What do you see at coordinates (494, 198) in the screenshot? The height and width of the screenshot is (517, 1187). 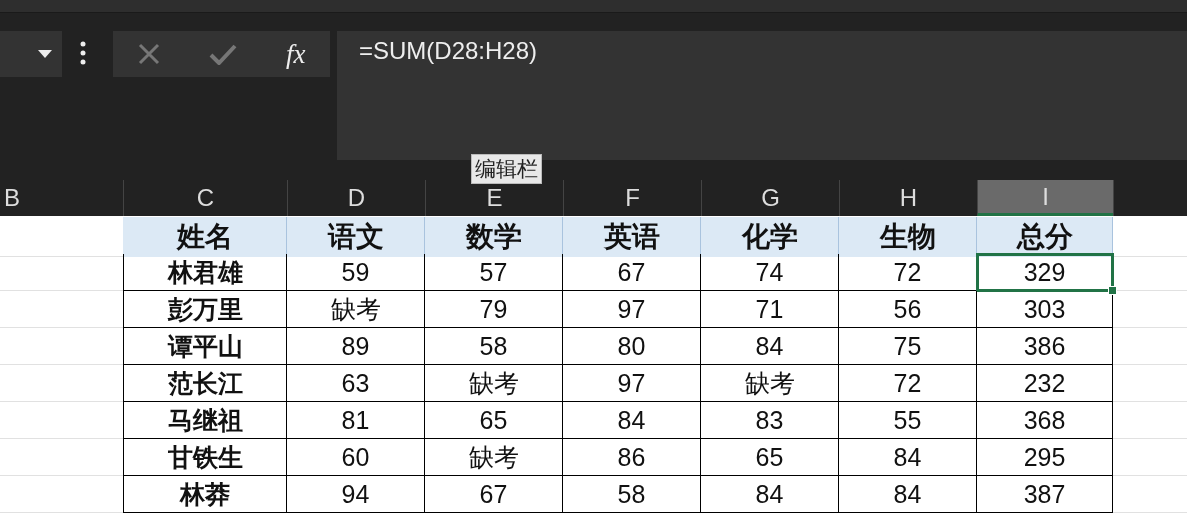 I see `column-header: E` at bounding box center [494, 198].